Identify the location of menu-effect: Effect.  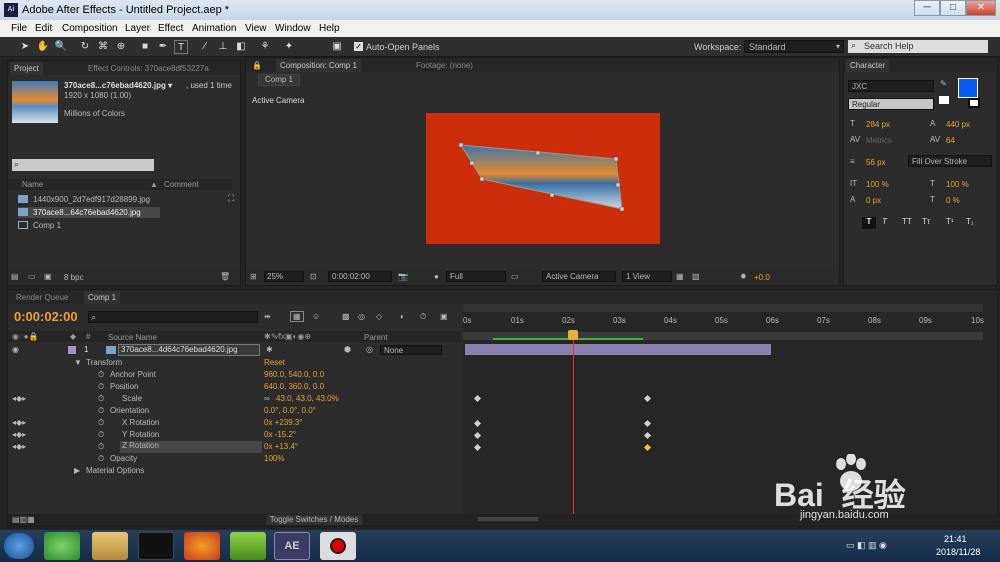
(170, 28).